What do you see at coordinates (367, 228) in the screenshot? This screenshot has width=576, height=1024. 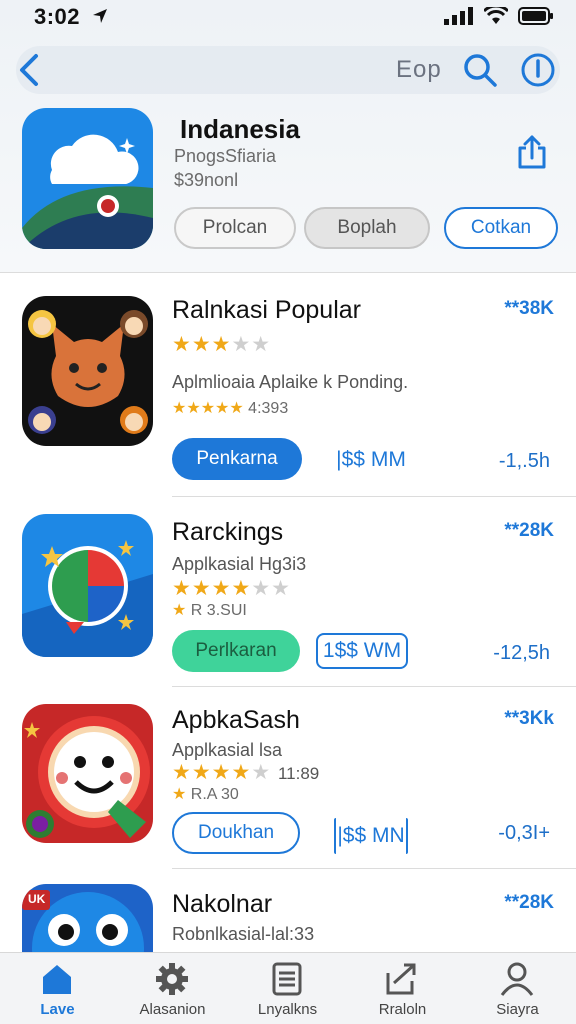 I see `featured-button-2: Boplah` at bounding box center [367, 228].